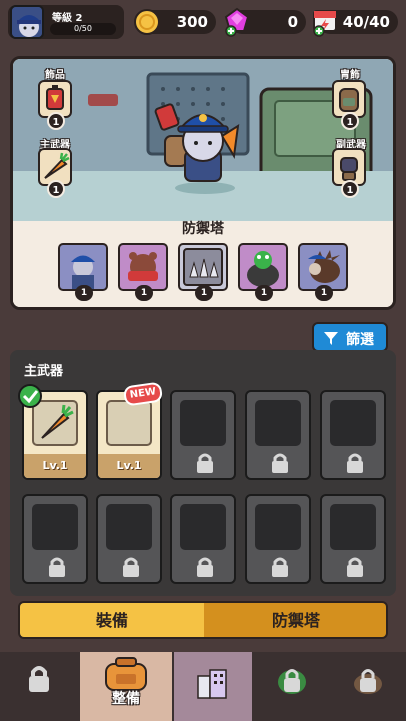 This screenshot has width=406, height=721. I want to click on building-icon, so click(212, 684).